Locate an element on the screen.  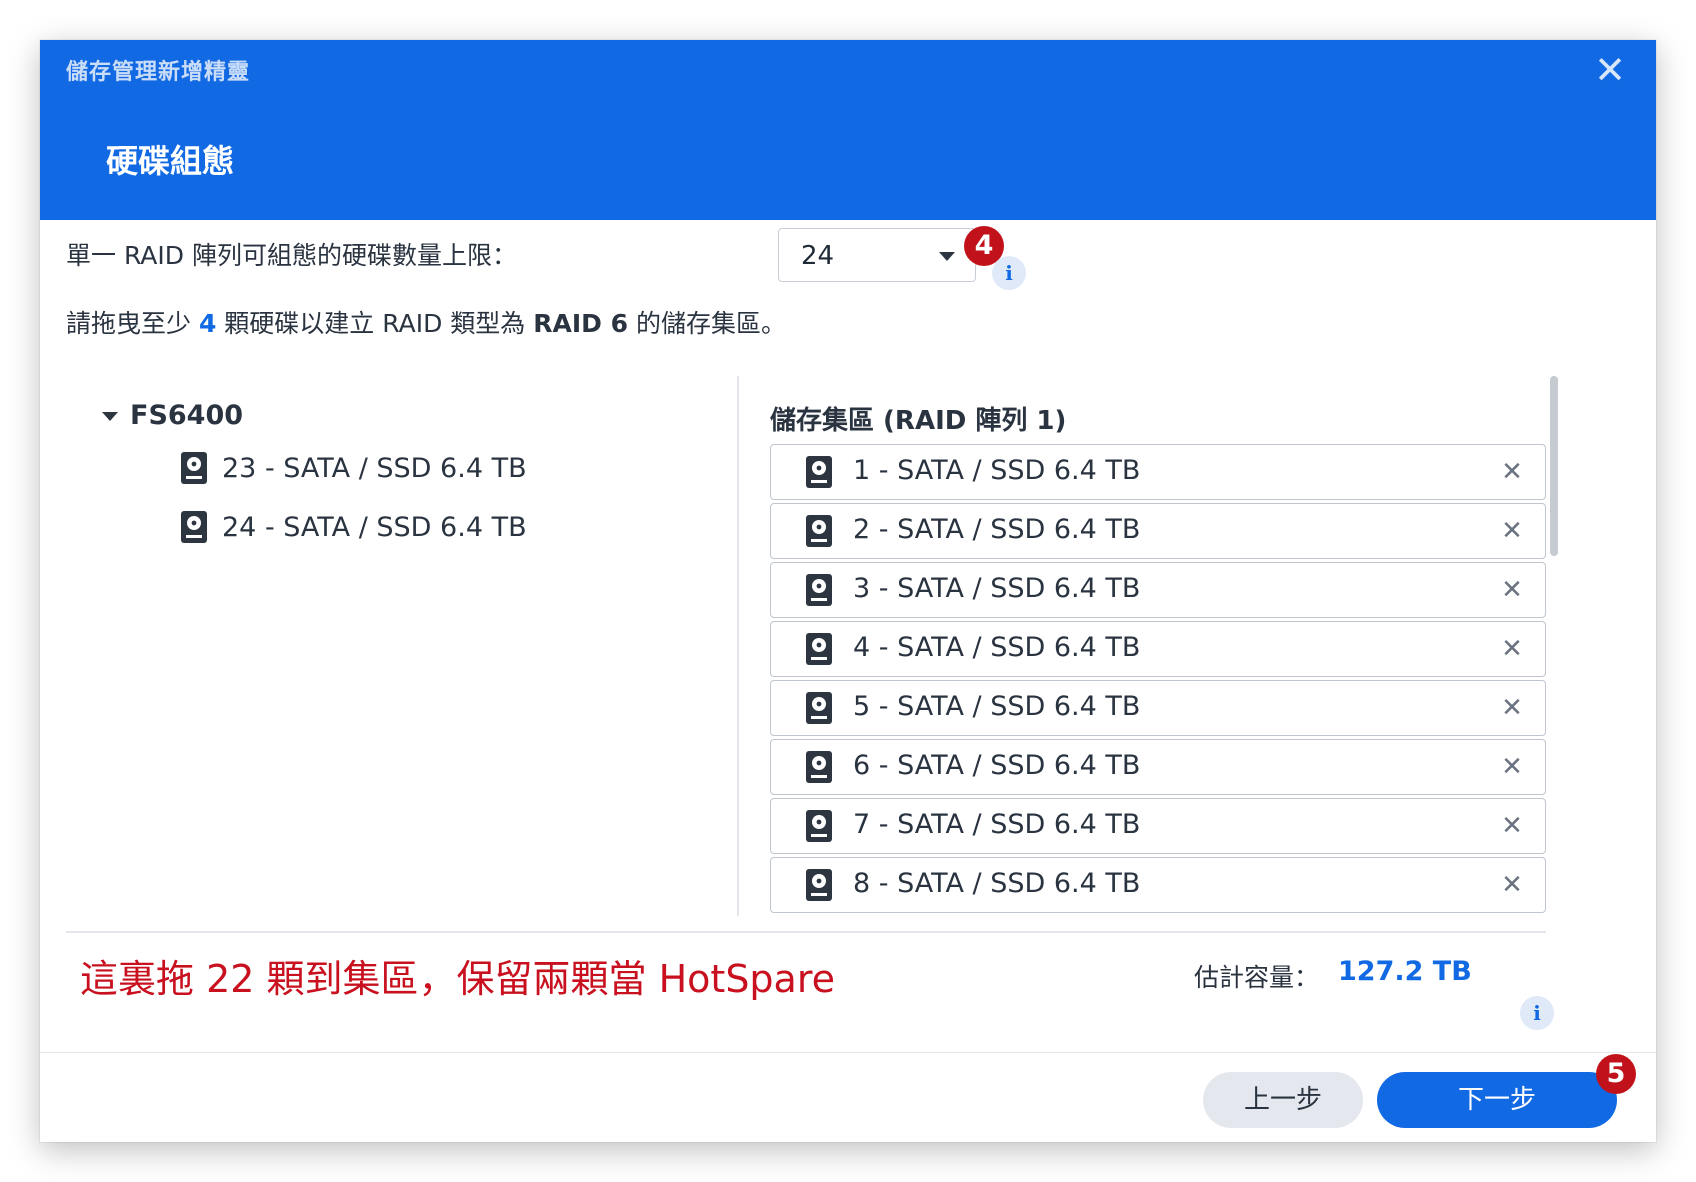
instruction-min-disks: 4 is located at coordinates (207, 323).